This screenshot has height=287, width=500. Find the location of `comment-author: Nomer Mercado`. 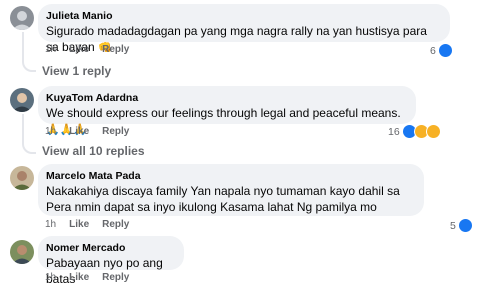

comment-author: Nomer Mercado is located at coordinates (110, 248).